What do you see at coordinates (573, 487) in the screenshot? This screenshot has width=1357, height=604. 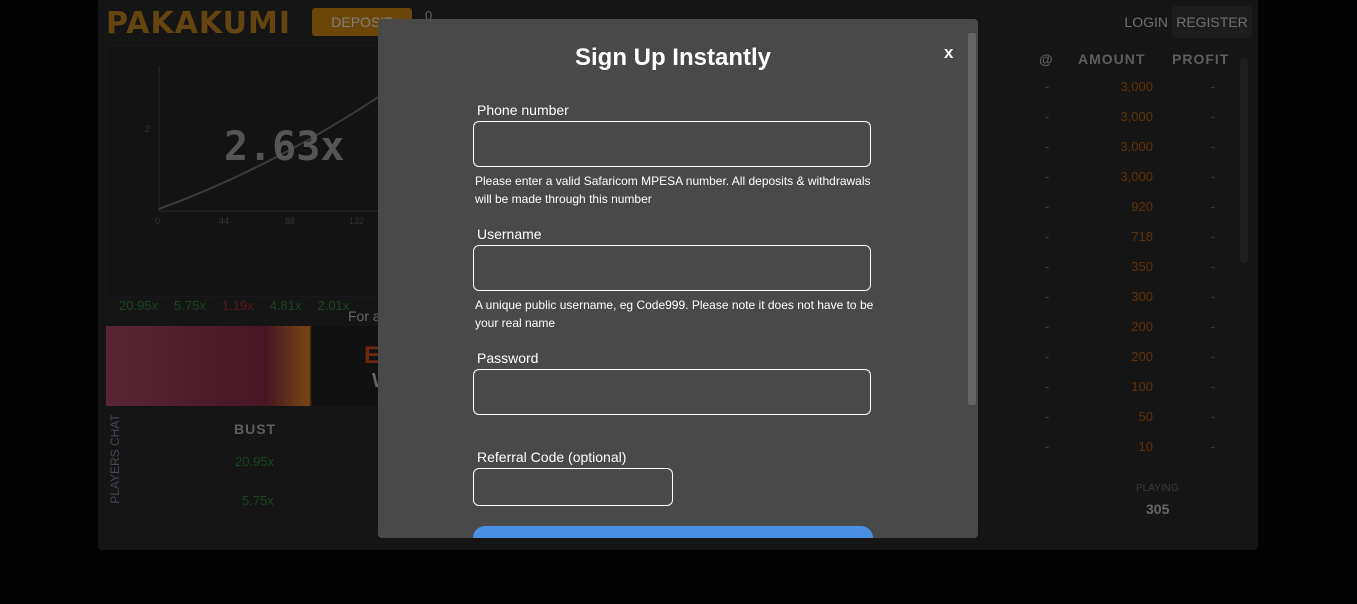 I see `referral-code-field` at bounding box center [573, 487].